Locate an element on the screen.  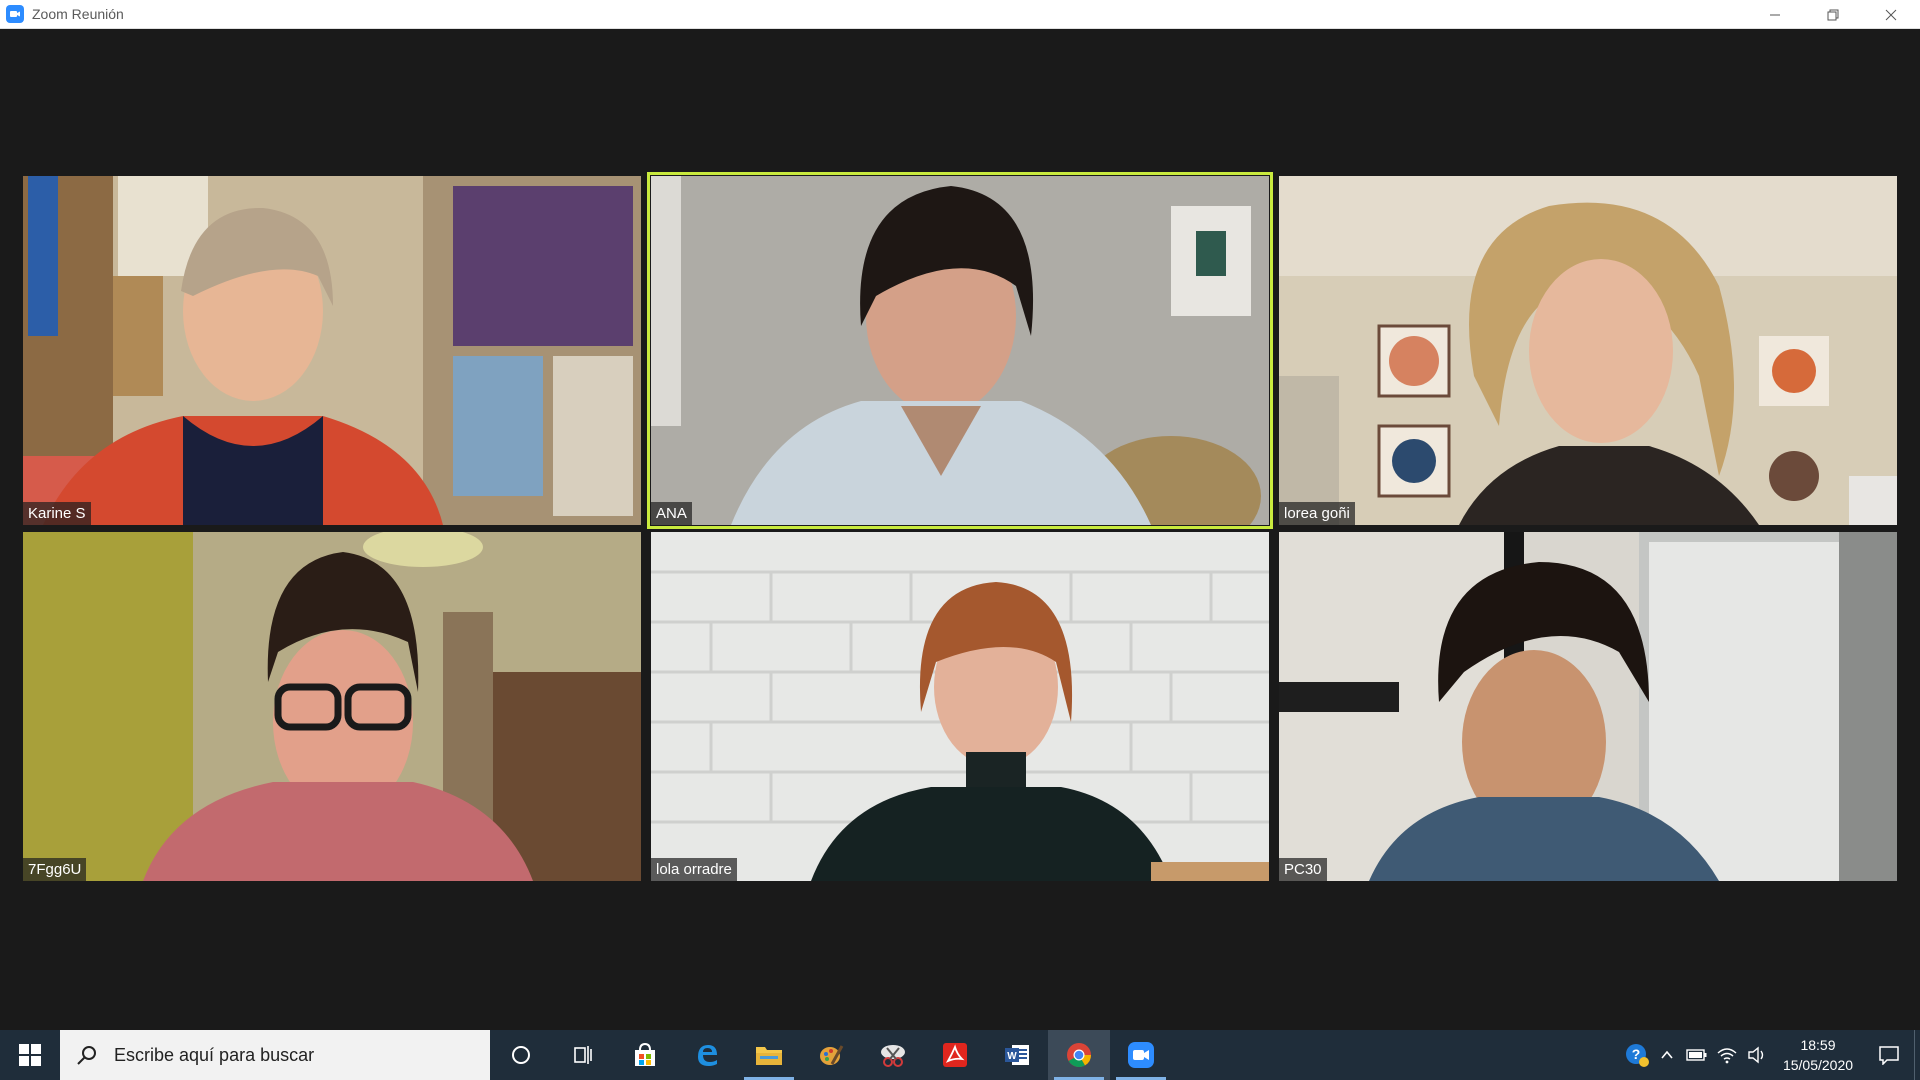
help-tray-button: ? is located at coordinates (1637, 1055).